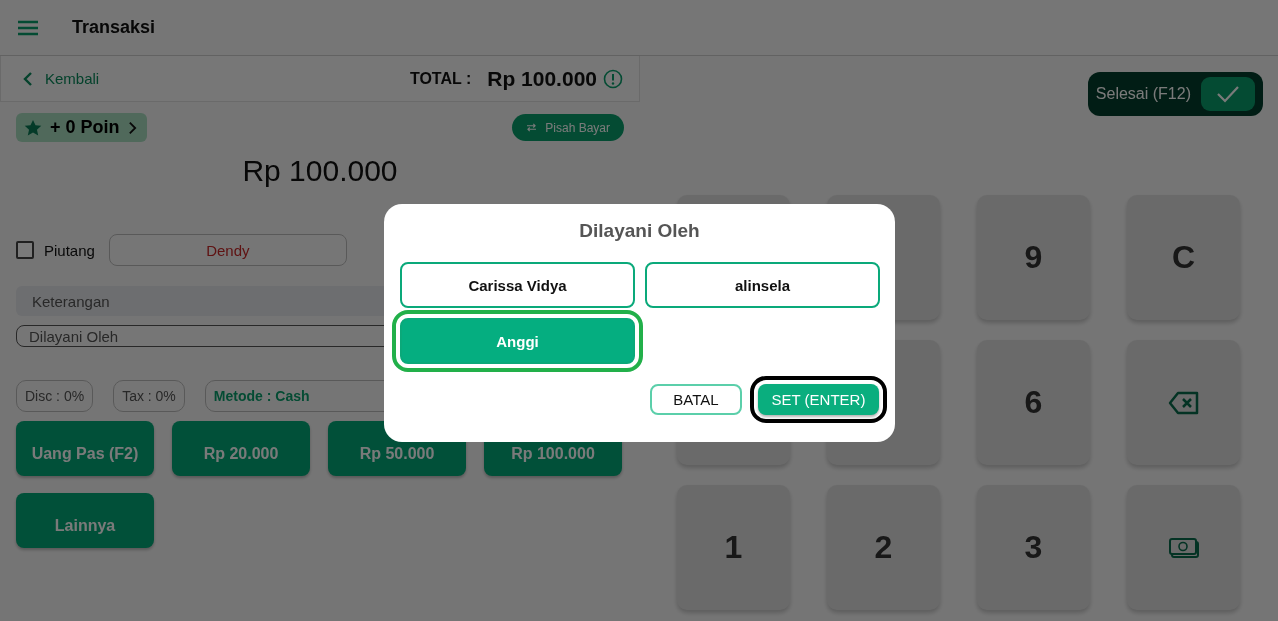 This screenshot has width=1278, height=621. What do you see at coordinates (639, 230) in the screenshot?
I see `dialog-title: Dilayani Oleh` at bounding box center [639, 230].